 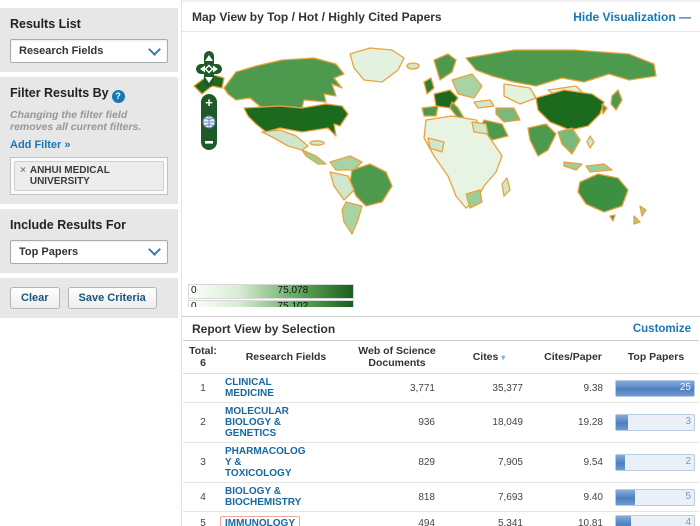 I want to click on map-region-usa, so click(x=296, y=120).